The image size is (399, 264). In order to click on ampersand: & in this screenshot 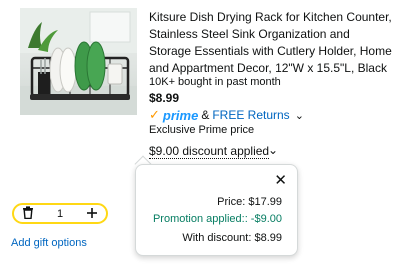, I will do `click(205, 115)`.